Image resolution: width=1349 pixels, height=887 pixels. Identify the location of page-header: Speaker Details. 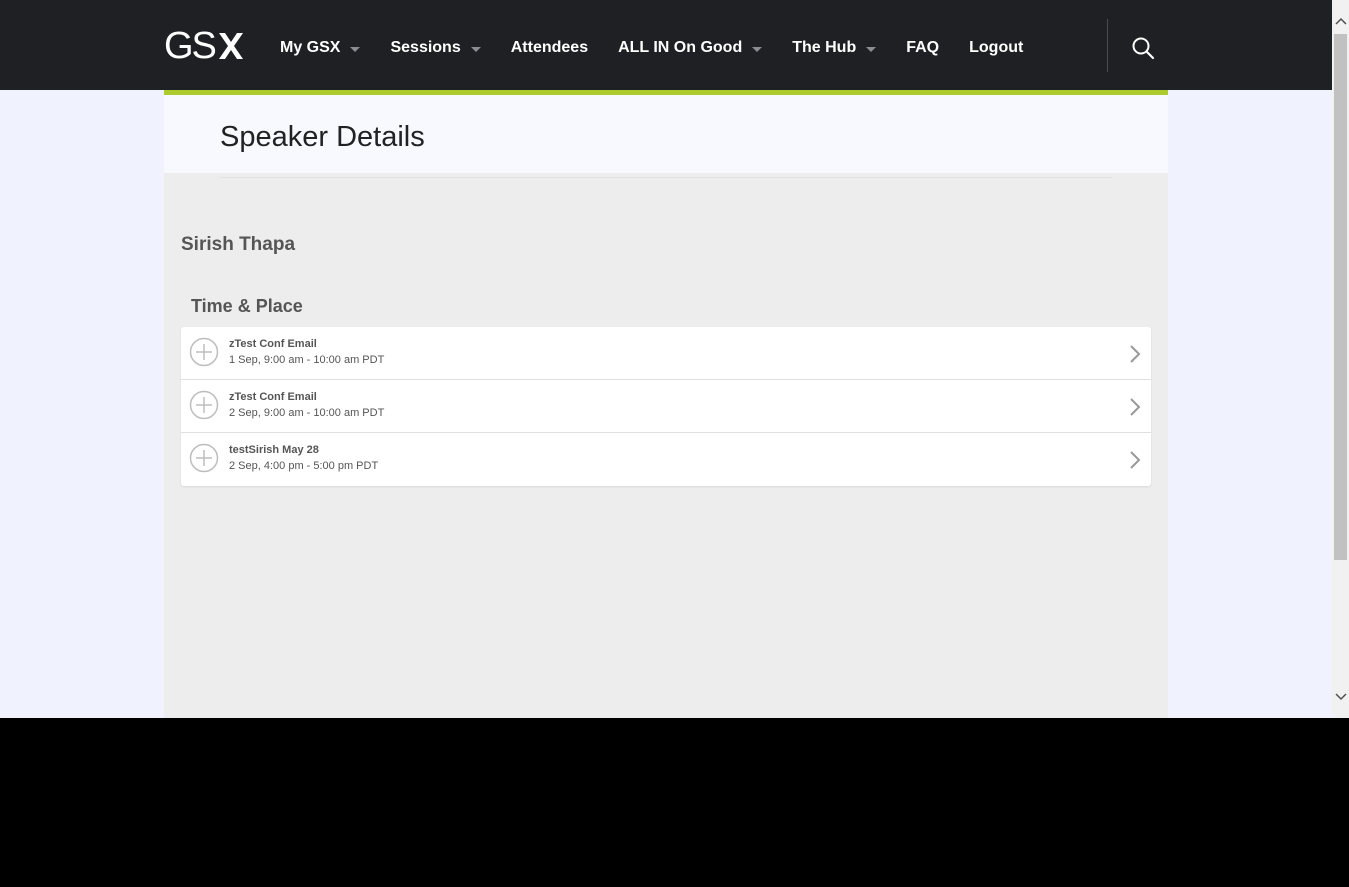
(666, 136).